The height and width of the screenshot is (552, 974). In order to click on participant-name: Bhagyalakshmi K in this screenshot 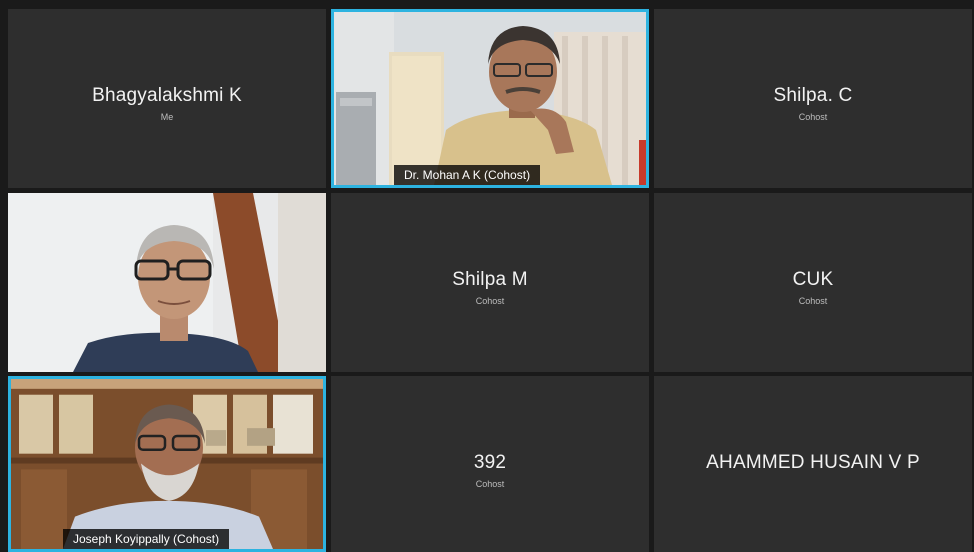, I will do `click(167, 95)`.